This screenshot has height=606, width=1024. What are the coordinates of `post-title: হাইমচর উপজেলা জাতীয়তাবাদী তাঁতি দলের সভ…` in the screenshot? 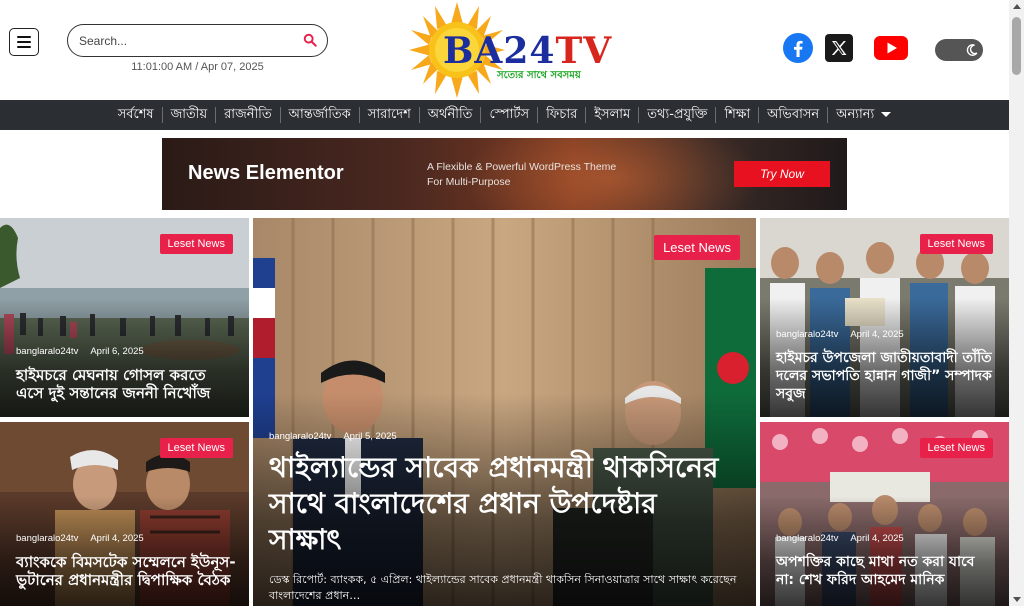 It's located at (886, 376).